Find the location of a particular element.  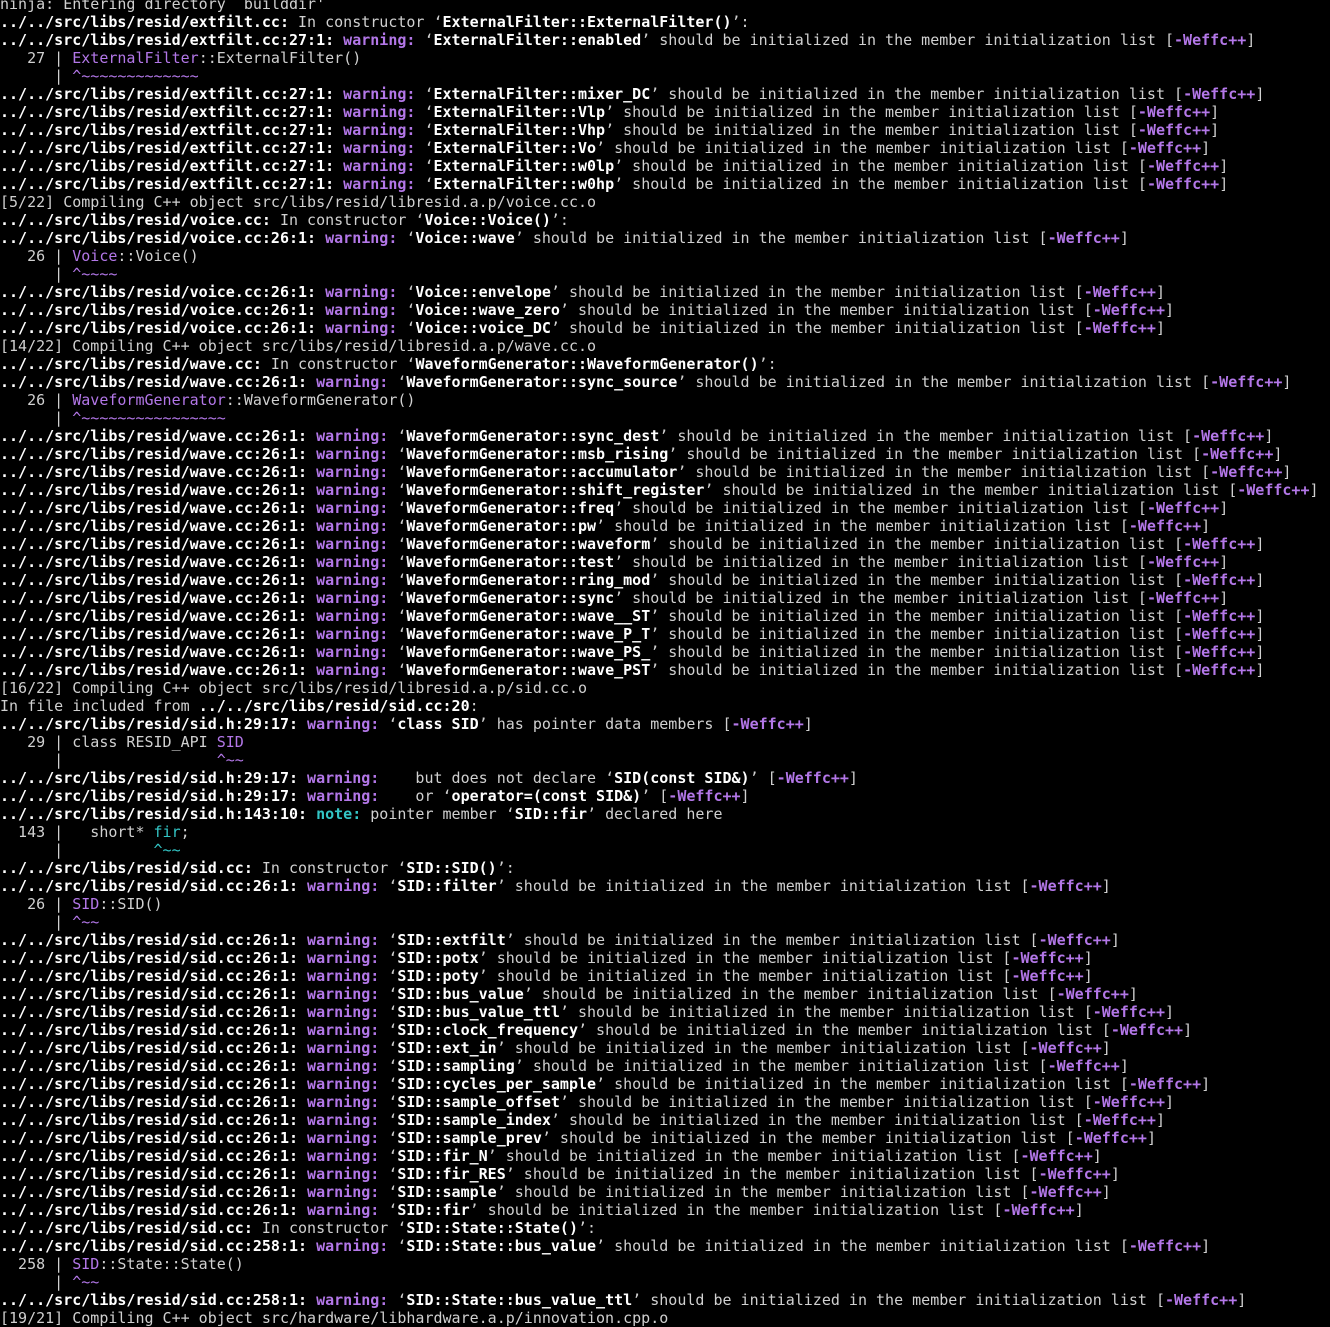

terminal-line: 143 | short* fir; is located at coordinates (665, 832).